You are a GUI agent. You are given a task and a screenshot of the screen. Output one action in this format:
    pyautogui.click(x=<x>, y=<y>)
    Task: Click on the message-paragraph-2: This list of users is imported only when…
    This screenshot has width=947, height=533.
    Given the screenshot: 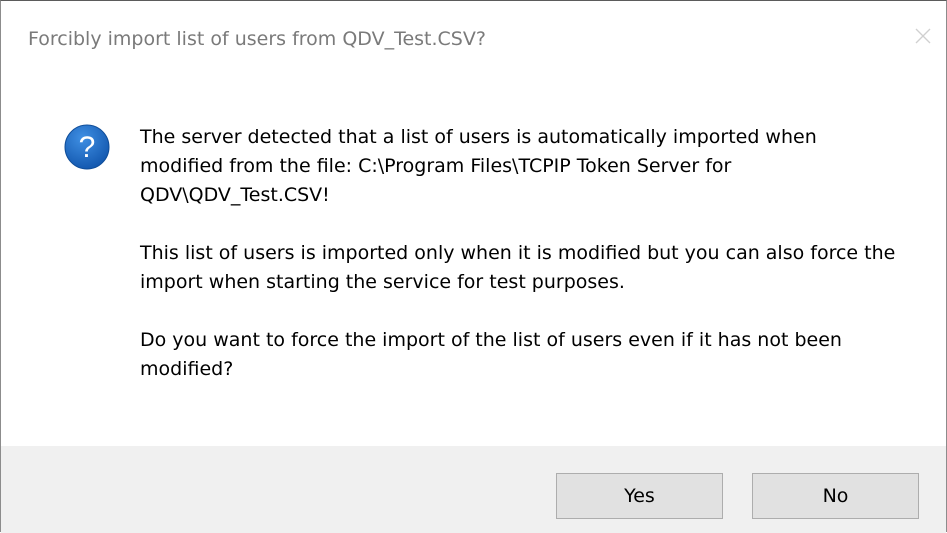 What is the action you would take?
    pyautogui.click(x=518, y=267)
    